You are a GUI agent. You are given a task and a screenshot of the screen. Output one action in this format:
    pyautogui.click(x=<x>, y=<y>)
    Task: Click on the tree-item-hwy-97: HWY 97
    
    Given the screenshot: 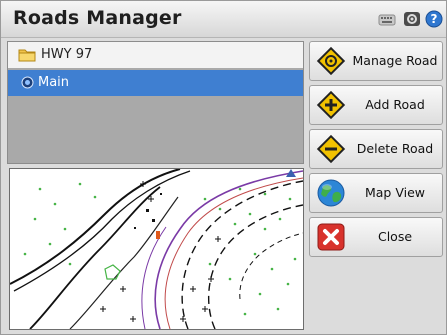 What is the action you would take?
    pyautogui.click(x=155, y=55)
    